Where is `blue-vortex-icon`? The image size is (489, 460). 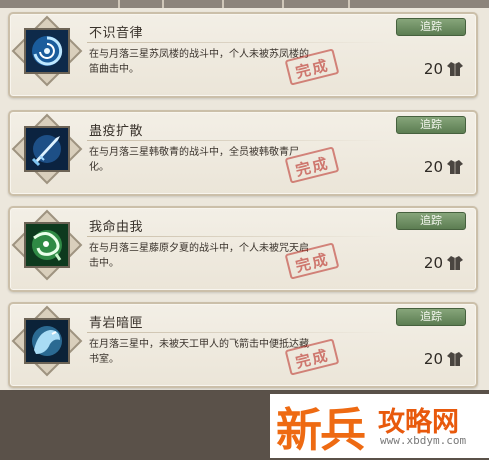 blue-vortex-icon is located at coordinates (47, 51).